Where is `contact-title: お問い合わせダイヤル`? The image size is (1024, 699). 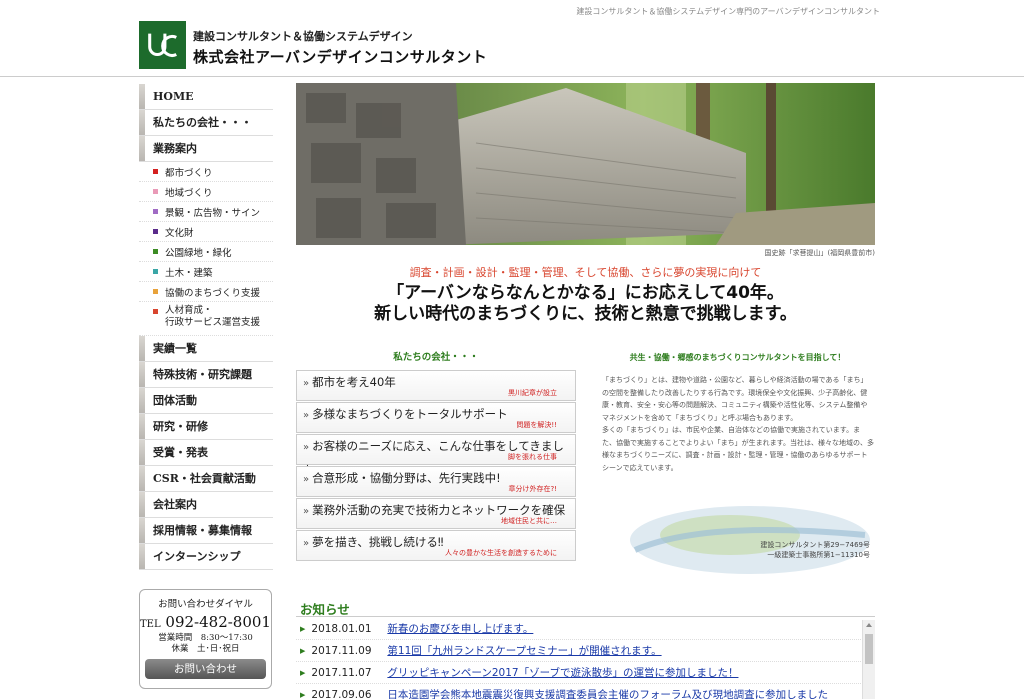
contact-title: お問い合わせダイヤル is located at coordinates (205, 604).